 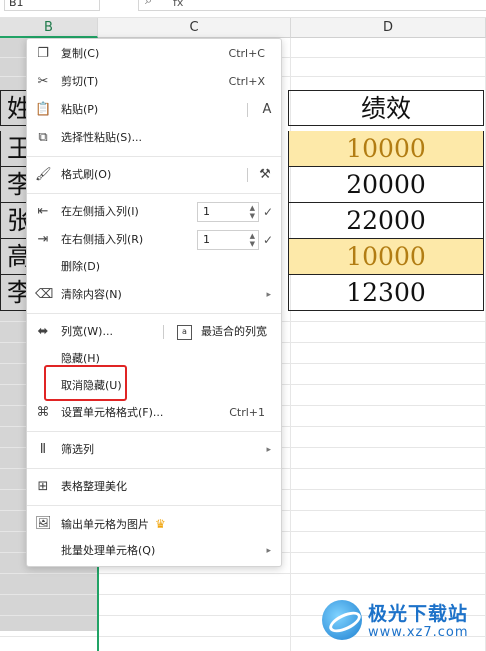 What do you see at coordinates (386, 185) in the screenshot?
I see `table-cell: 20000` at bounding box center [386, 185].